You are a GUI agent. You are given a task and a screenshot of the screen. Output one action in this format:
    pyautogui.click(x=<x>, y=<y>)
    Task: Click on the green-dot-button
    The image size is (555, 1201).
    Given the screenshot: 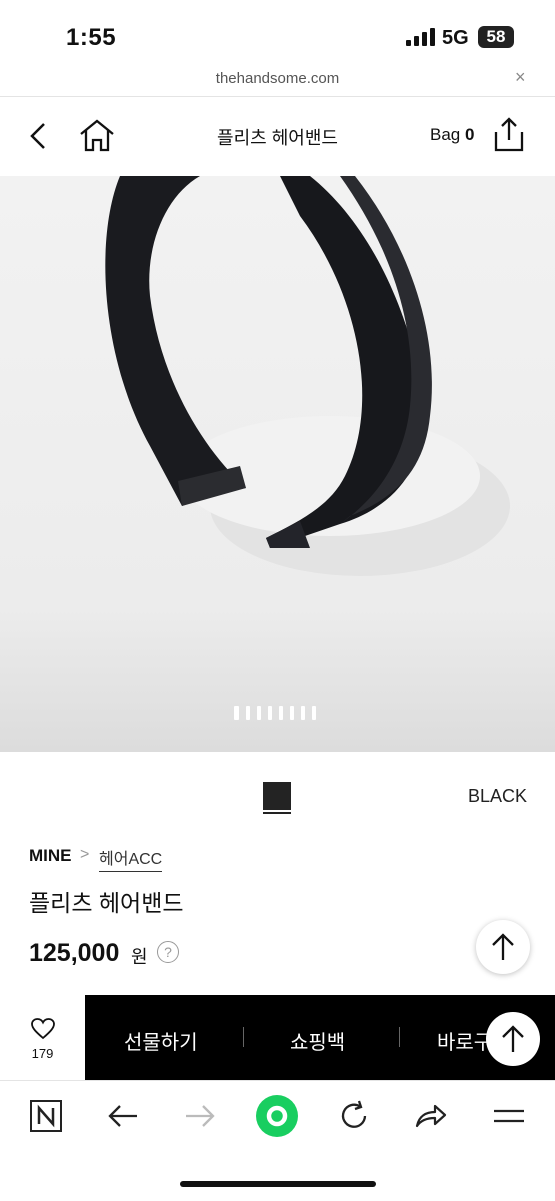 What is the action you would take?
    pyautogui.click(x=277, y=1116)
    